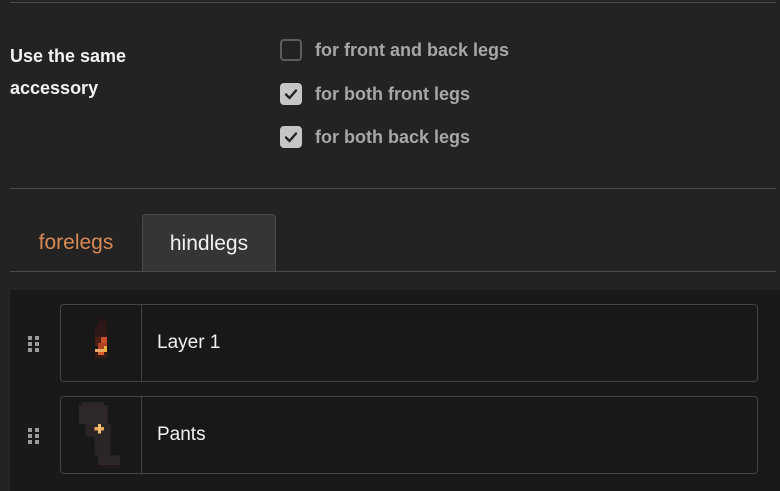  I want to click on layer-name: Layer 1, so click(189, 342).